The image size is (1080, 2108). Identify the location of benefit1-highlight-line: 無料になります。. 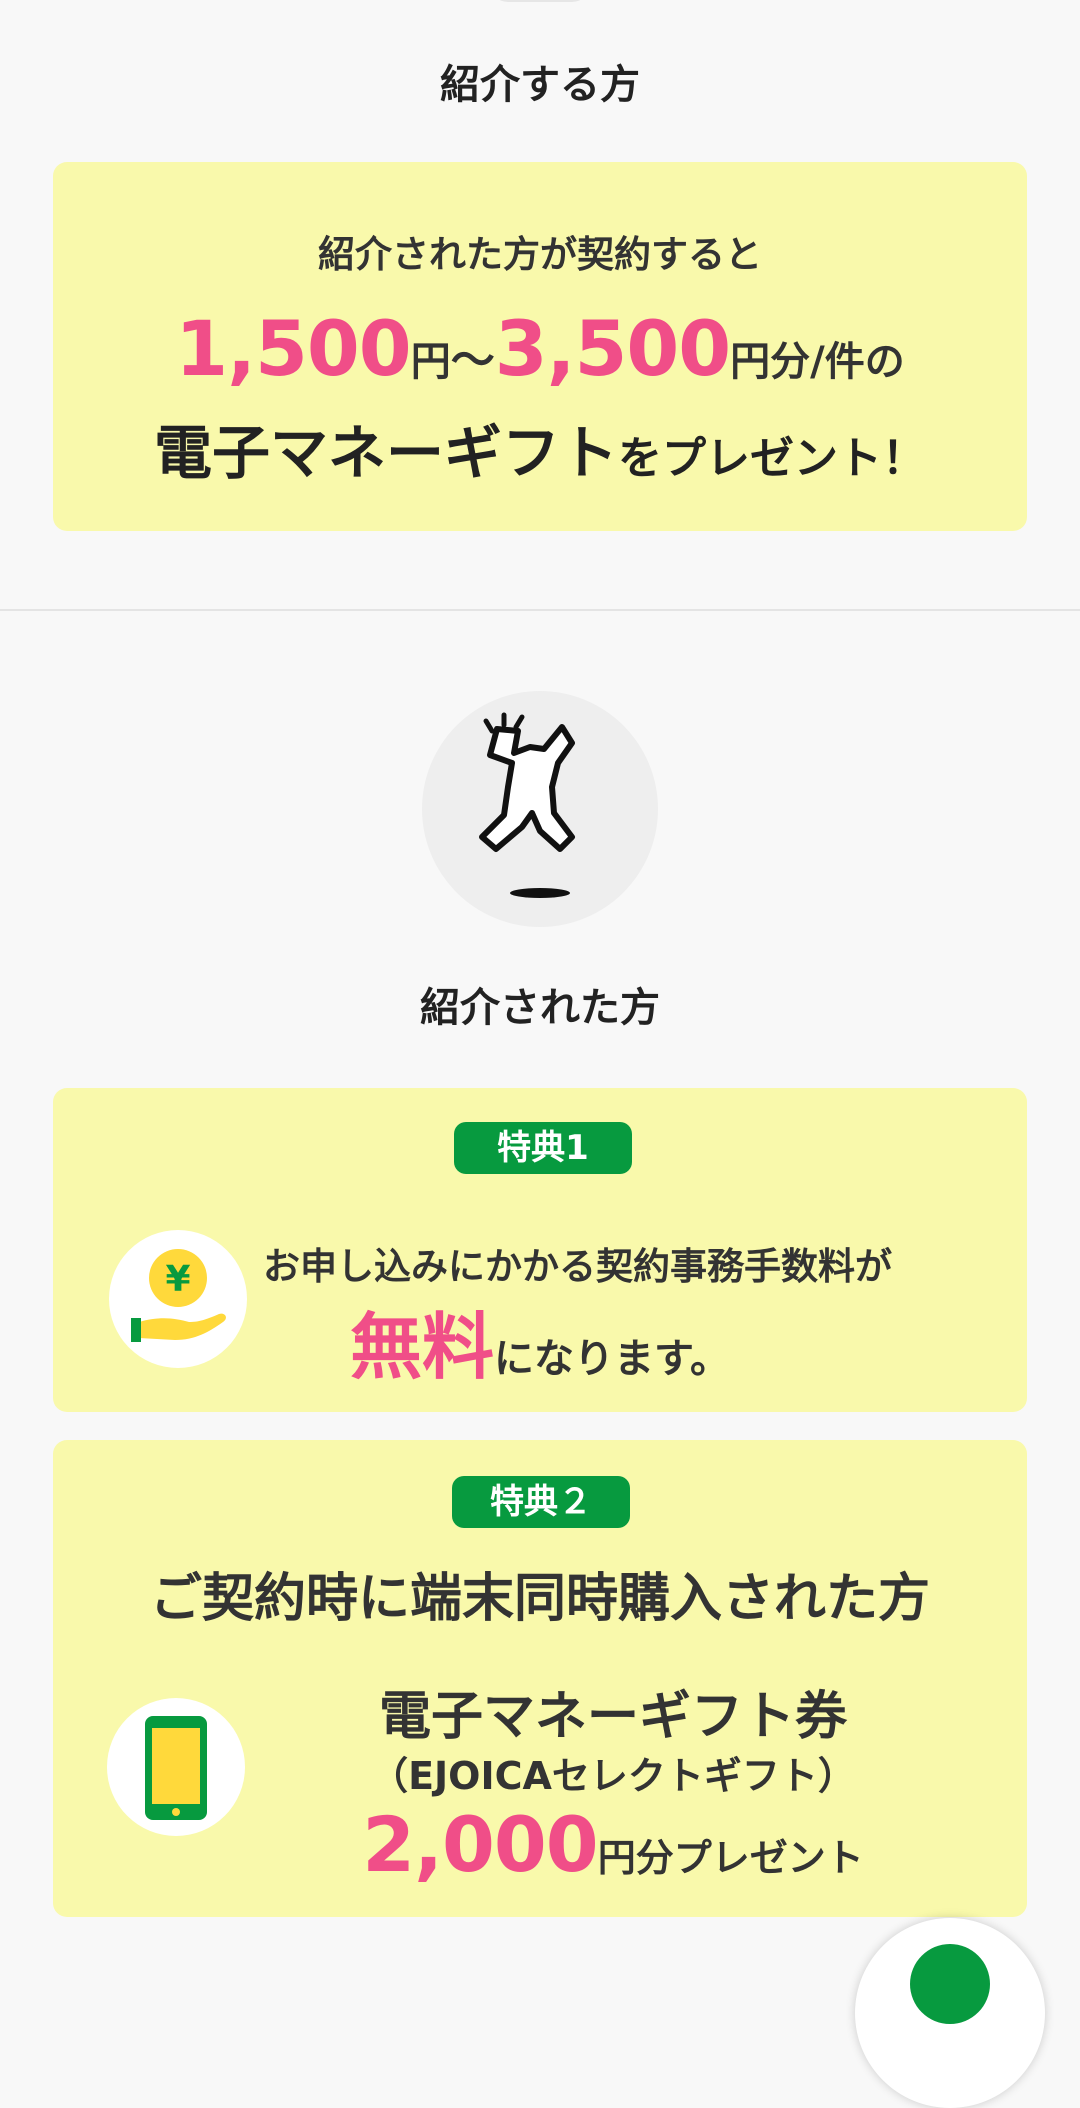
(540, 1340).